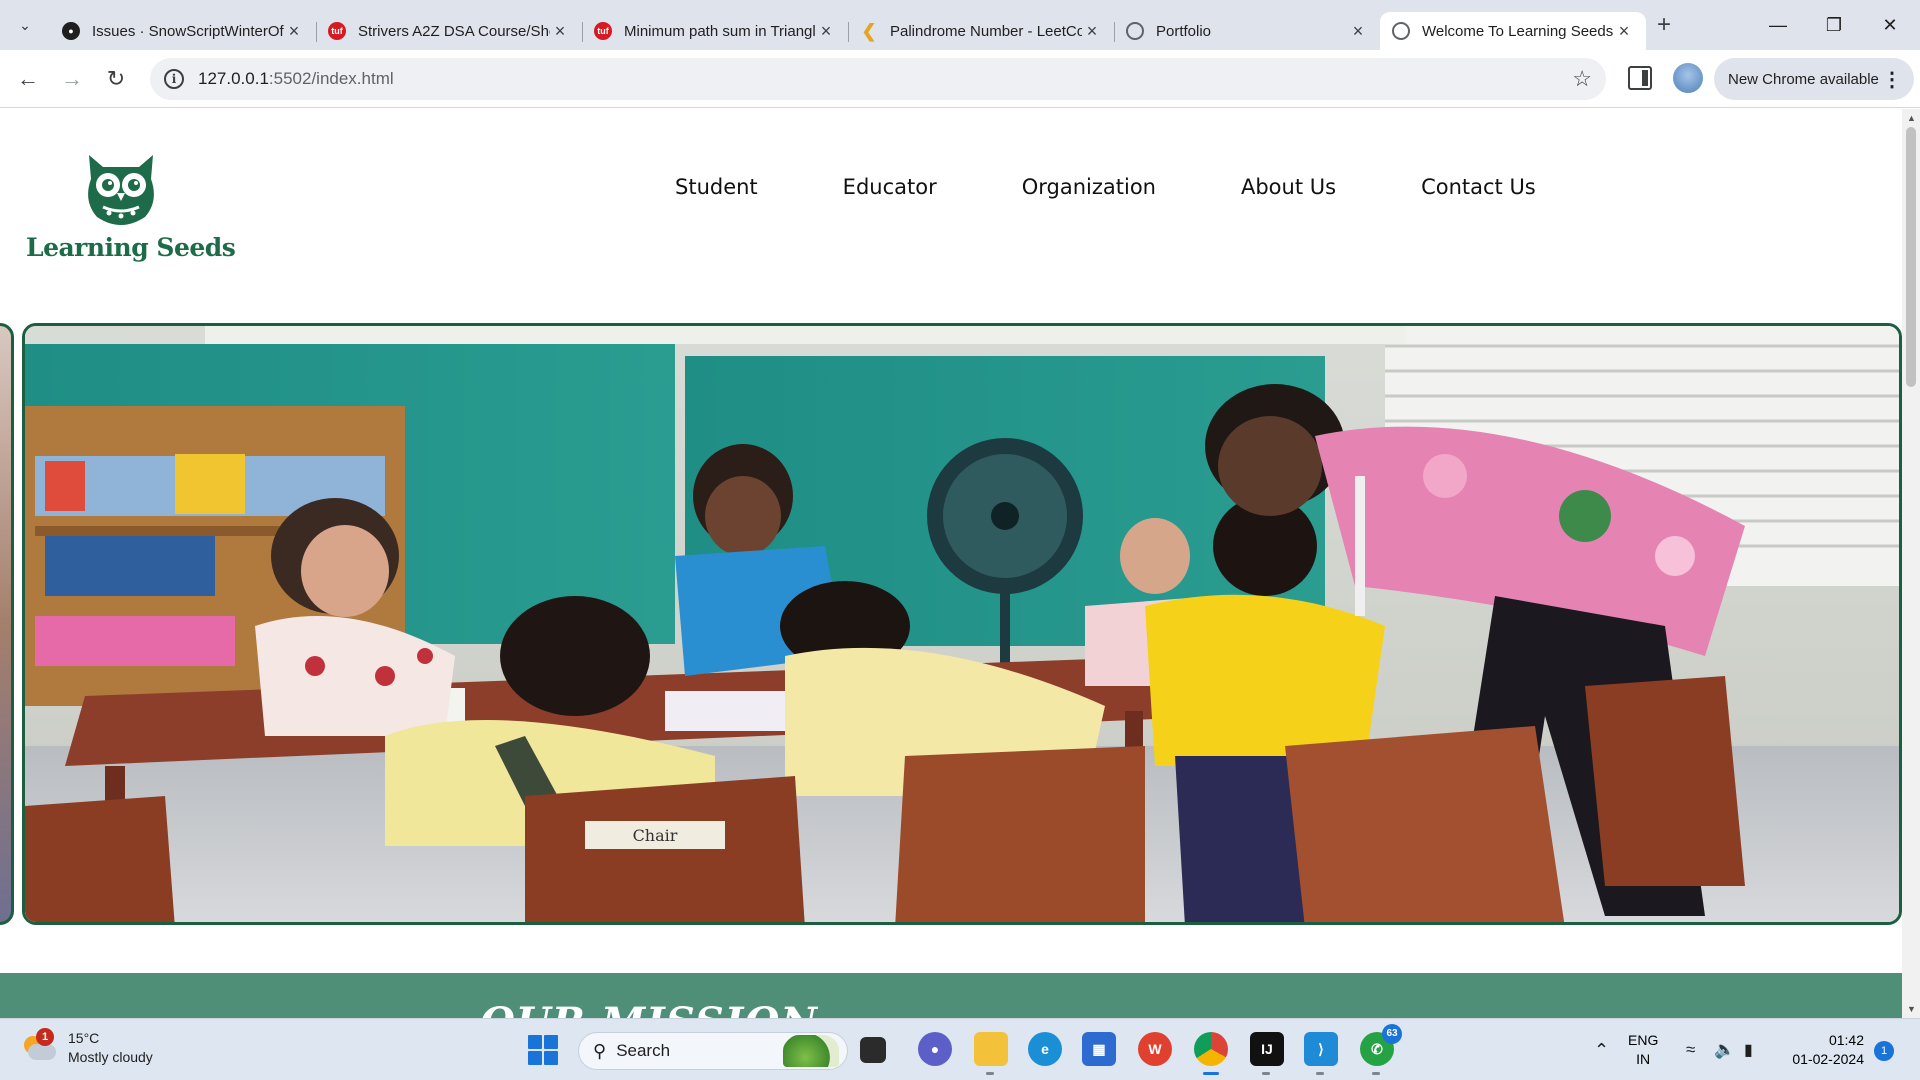  What do you see at coordinates (25, 25) in the screenshot?
I see `tab-search-chevron-icon: ⌄` at bounding box center [25, 25].